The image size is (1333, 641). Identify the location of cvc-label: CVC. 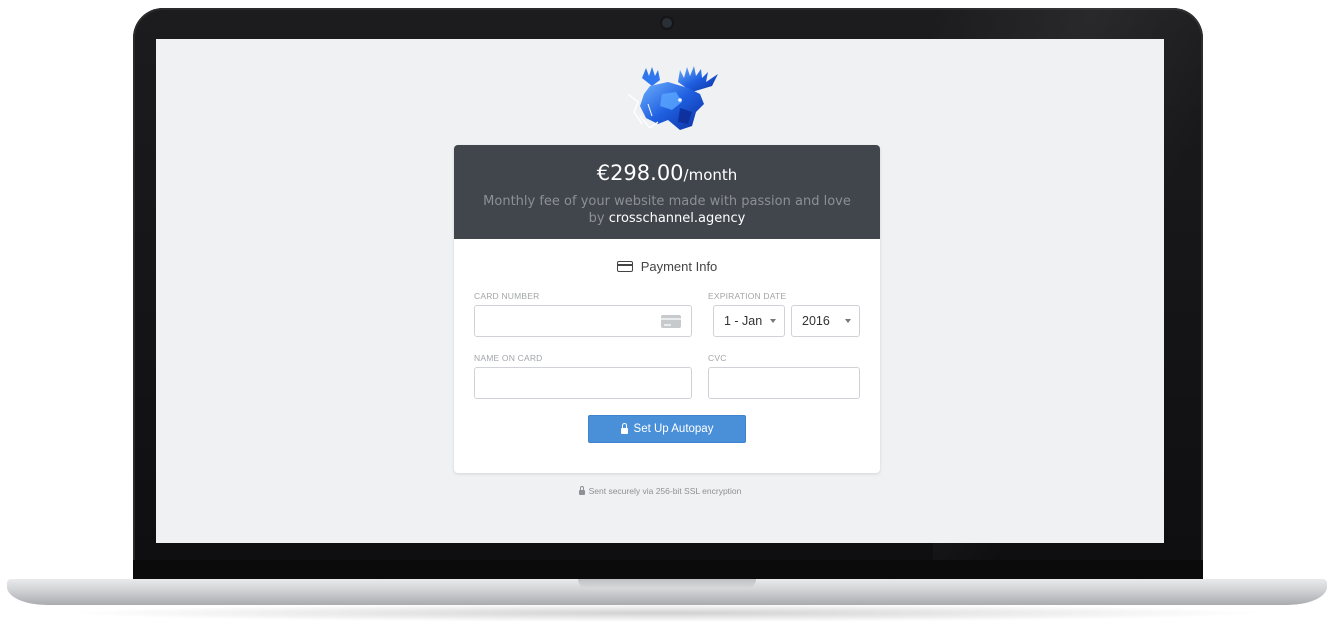
(717, 358).